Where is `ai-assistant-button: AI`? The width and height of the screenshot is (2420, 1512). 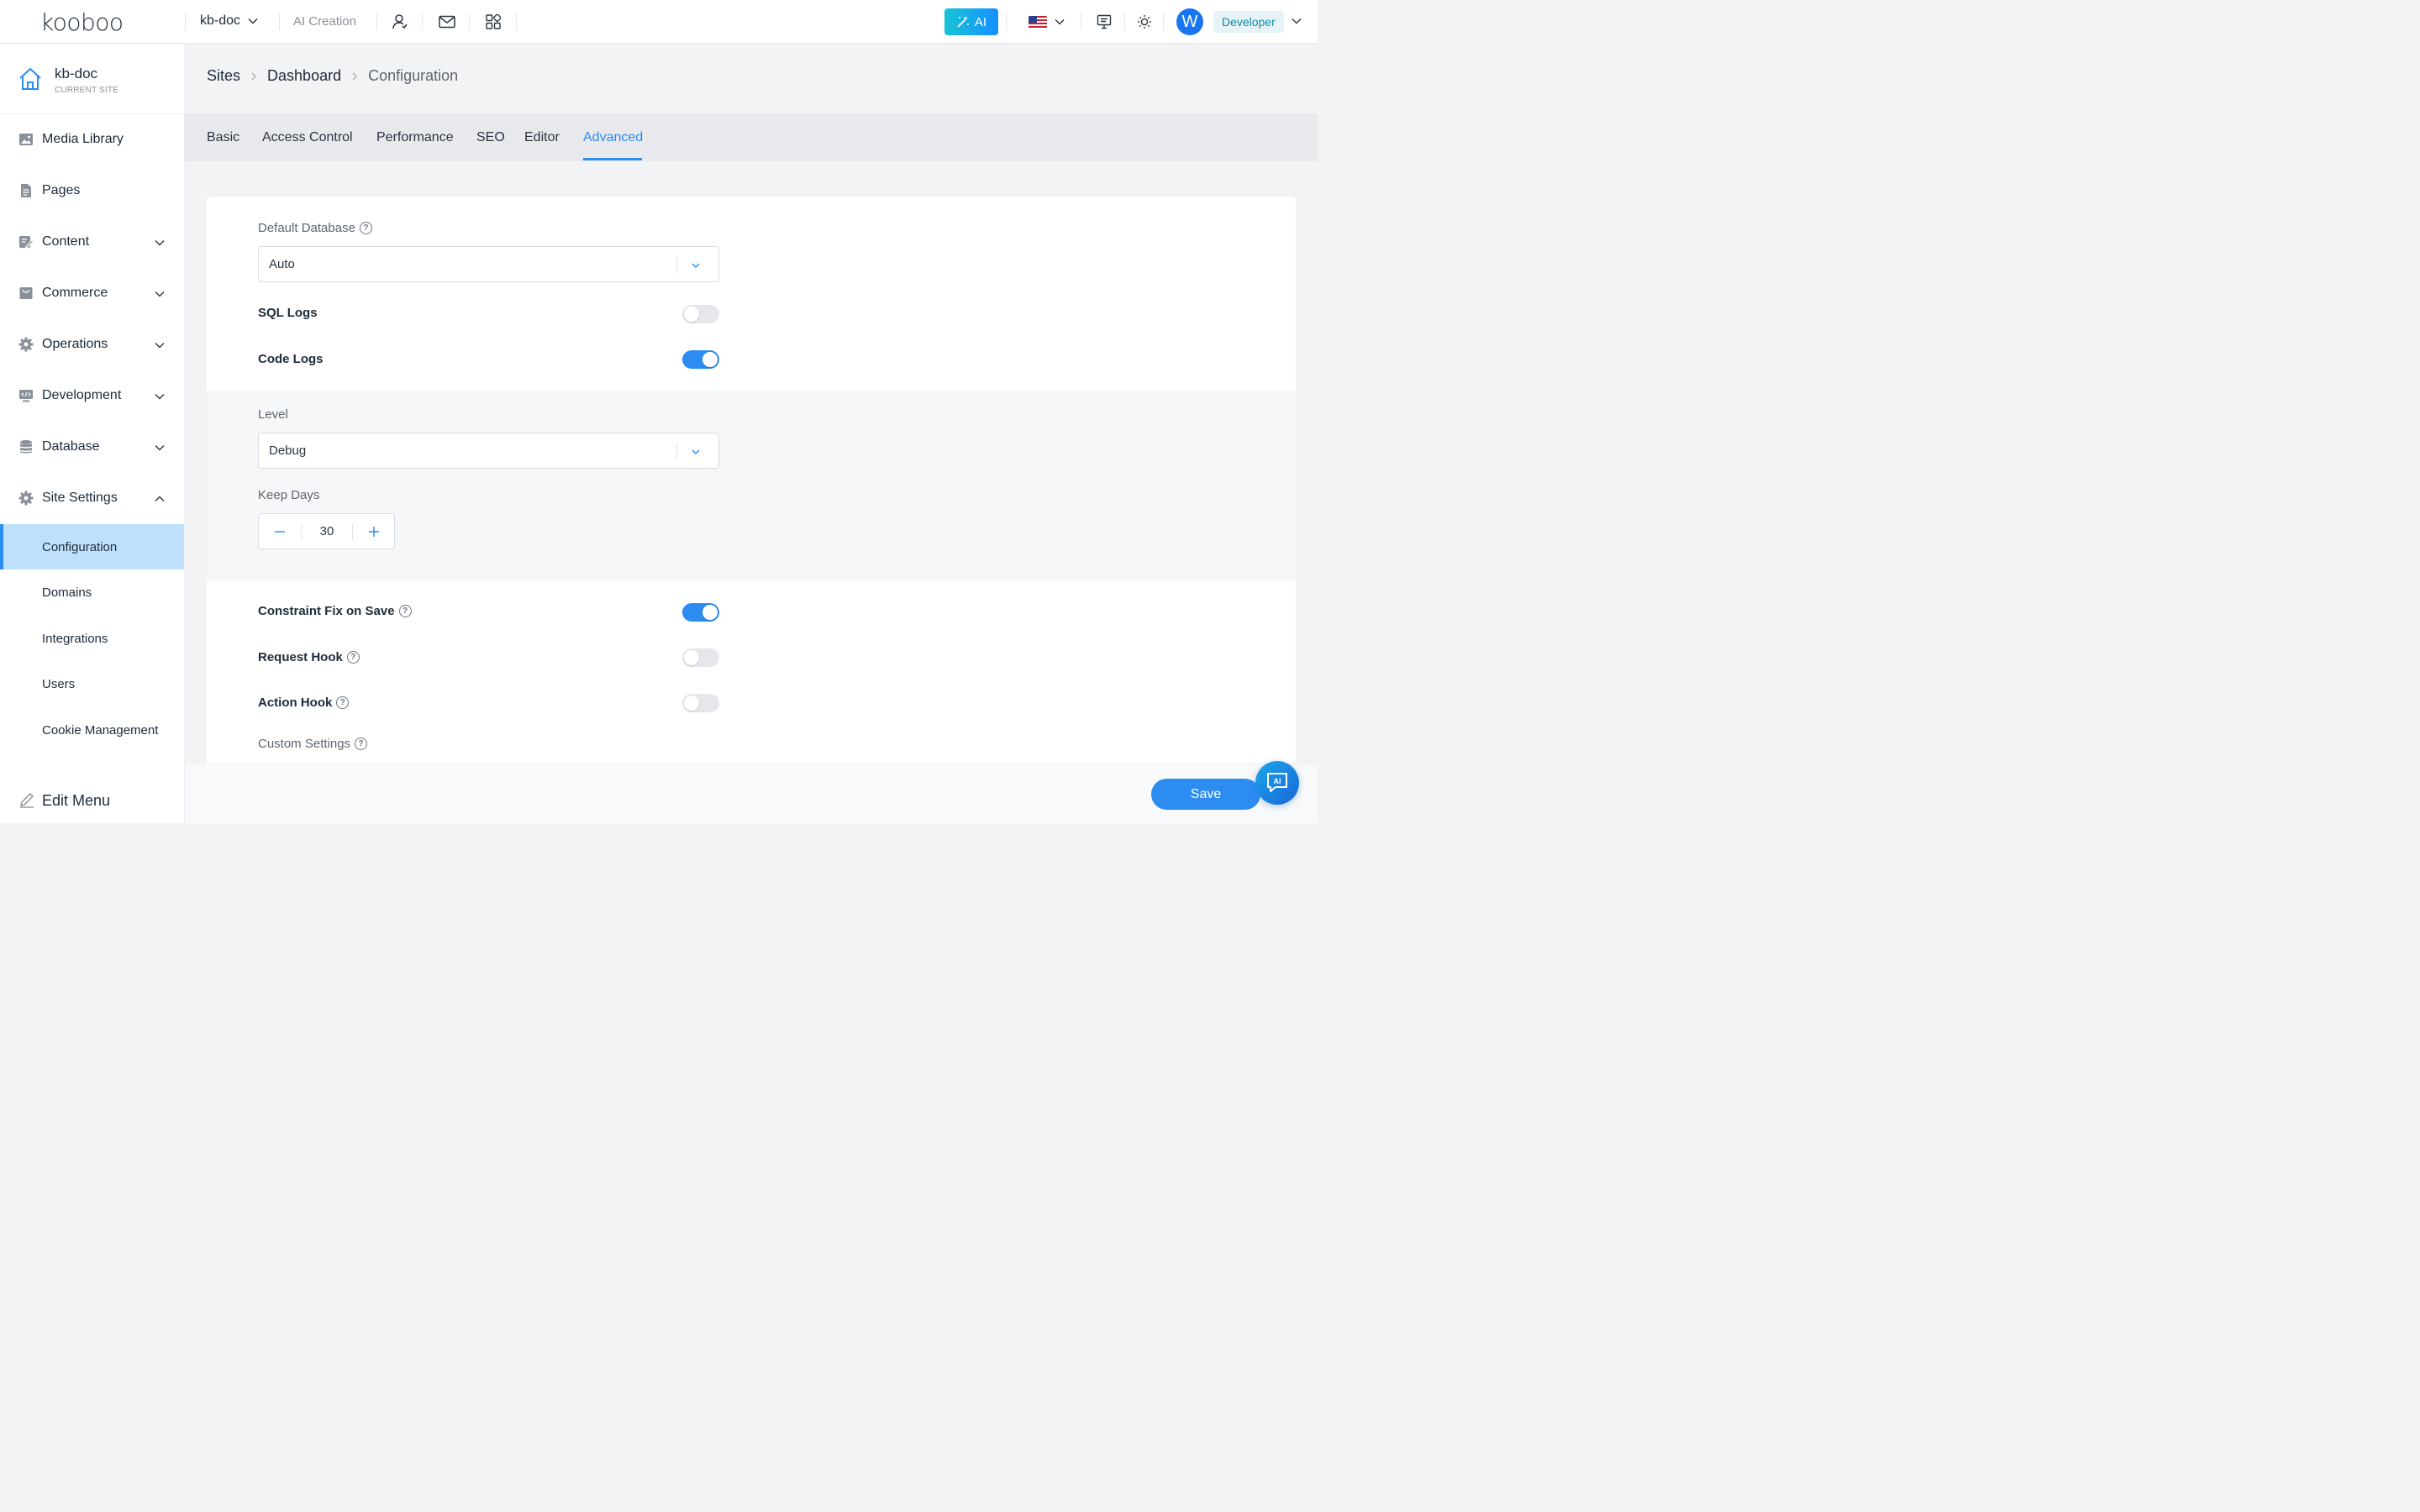 ai-assistant-button: AI is located at coordinates (1277, 783).